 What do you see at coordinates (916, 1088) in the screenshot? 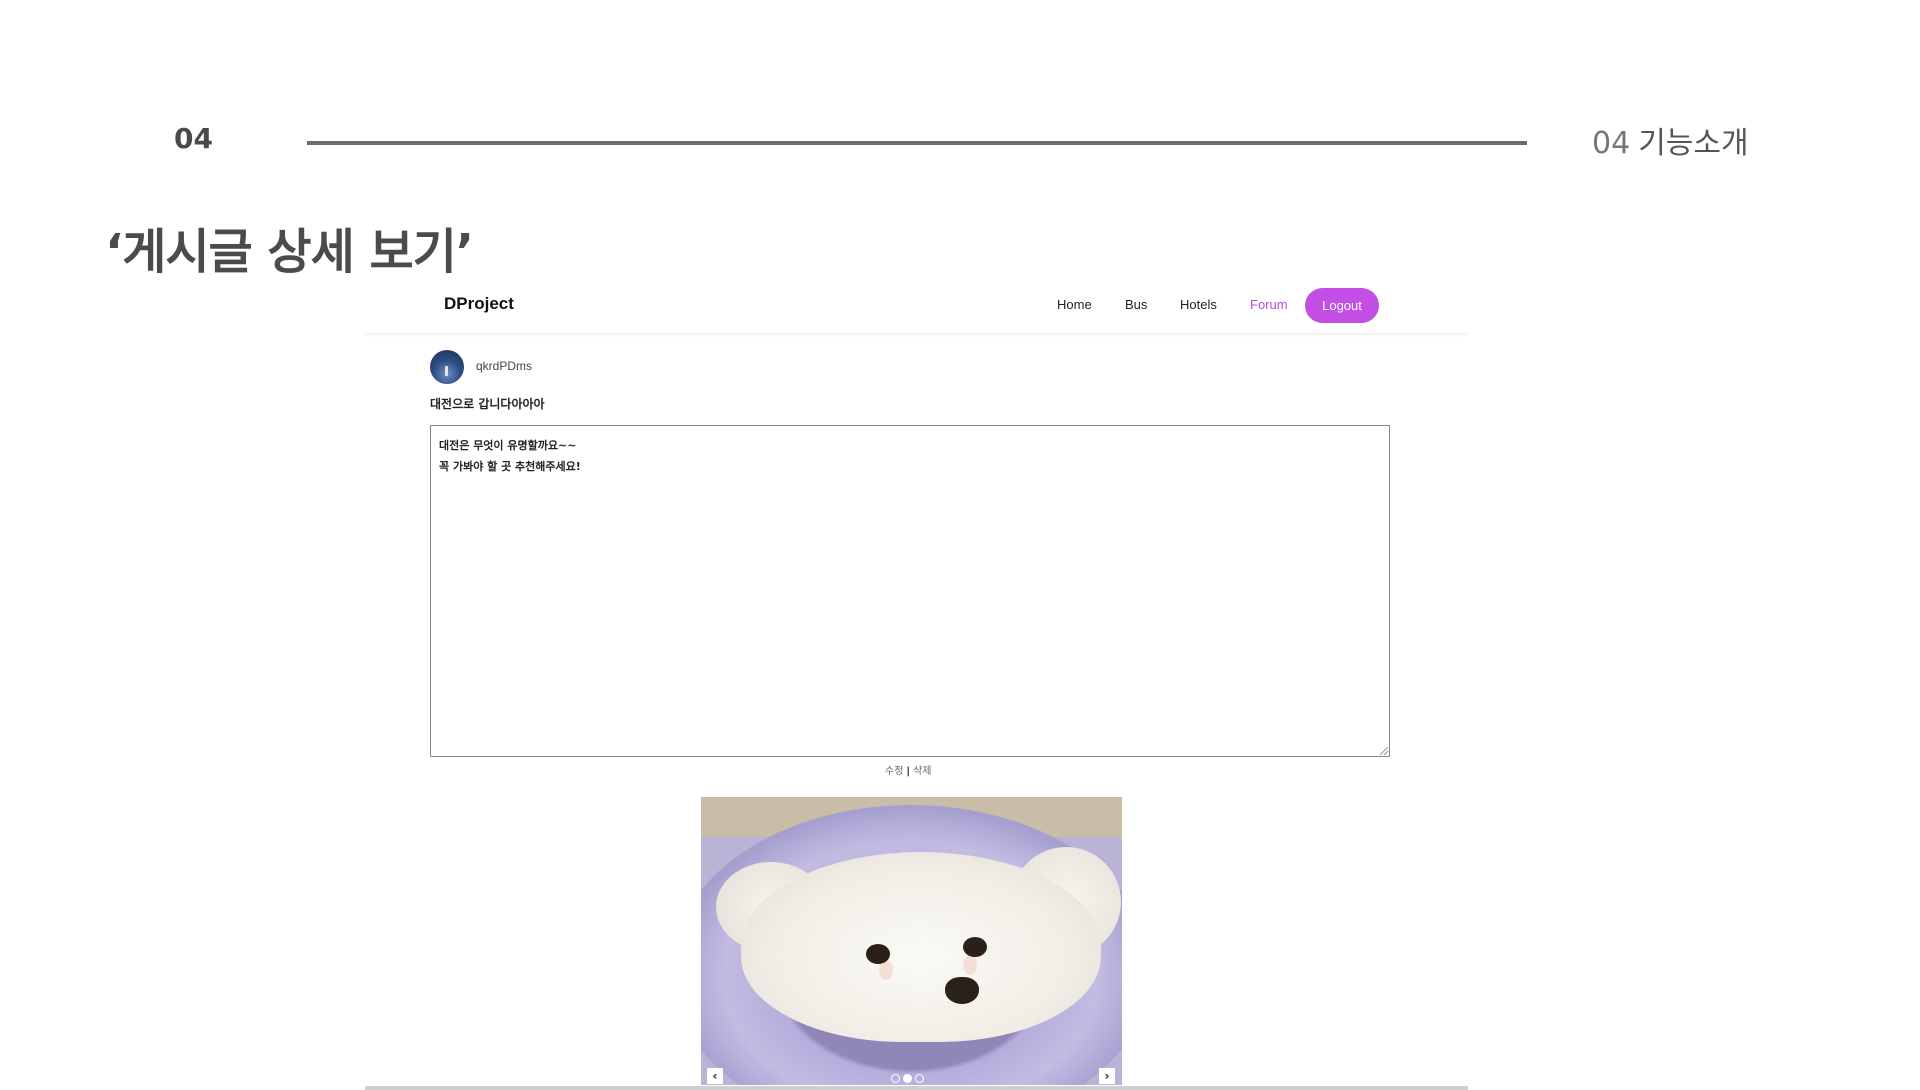
I see `horizontal-scrollbar` at bounding box center [916, 1088].